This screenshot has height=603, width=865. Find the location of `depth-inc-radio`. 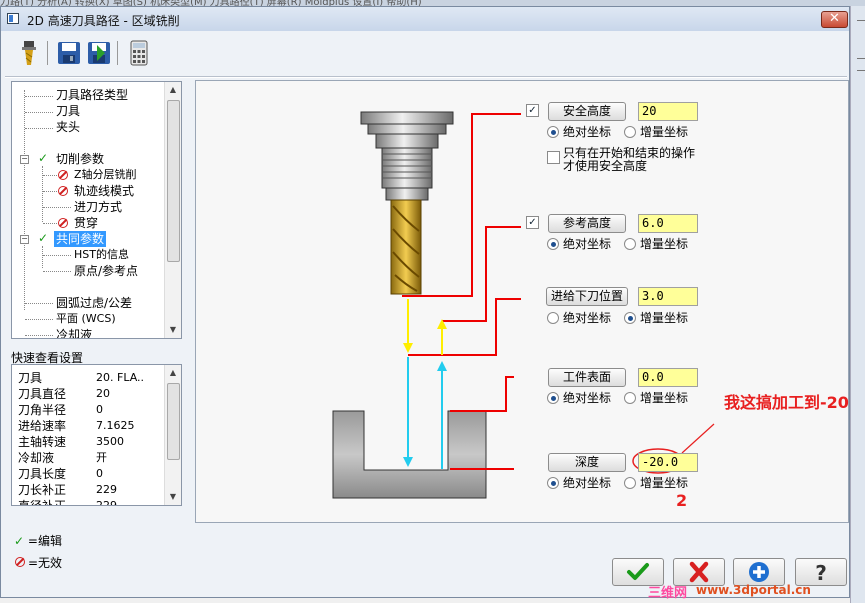

depth-inc-radio is located at coordinates (630, 483).